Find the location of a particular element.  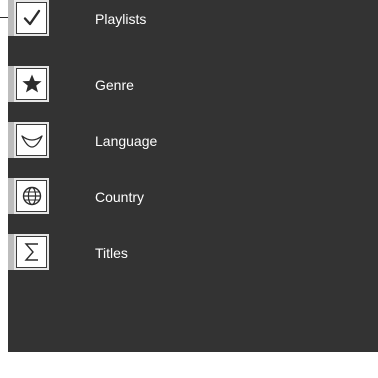

menu-item-label: Playlists is located at coordinates (121, 19).